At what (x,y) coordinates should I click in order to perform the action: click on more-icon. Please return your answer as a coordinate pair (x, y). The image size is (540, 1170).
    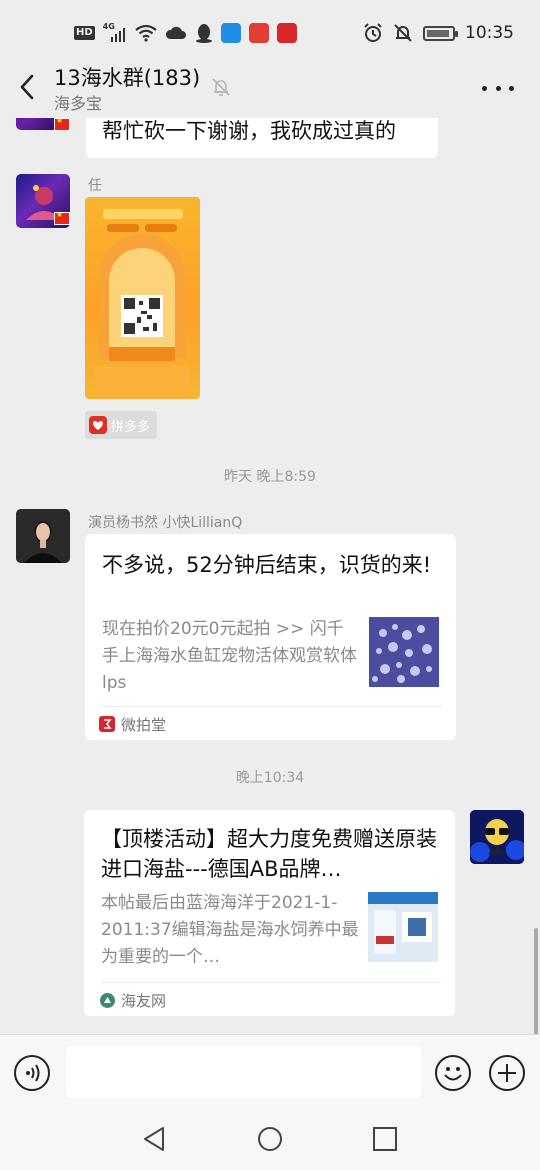
    Looking at the image, I should click on (498, 88).